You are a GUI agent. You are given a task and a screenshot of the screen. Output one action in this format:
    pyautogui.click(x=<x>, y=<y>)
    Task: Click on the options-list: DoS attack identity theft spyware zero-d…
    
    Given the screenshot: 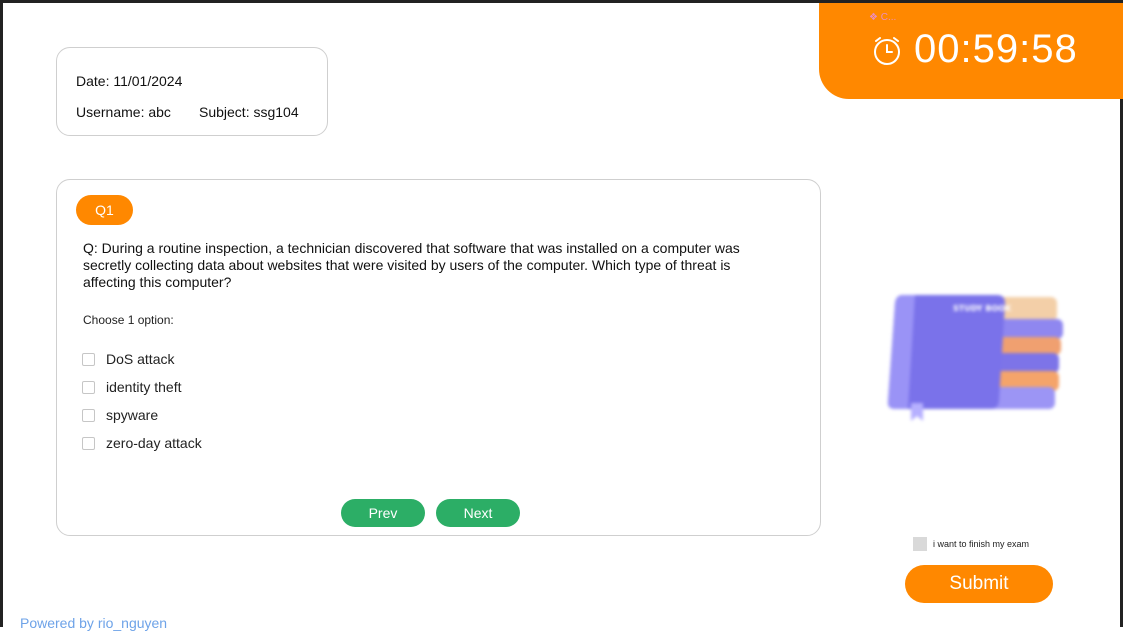 What is the action you would take?
    pyautogui.click(x=142, y=401)
    